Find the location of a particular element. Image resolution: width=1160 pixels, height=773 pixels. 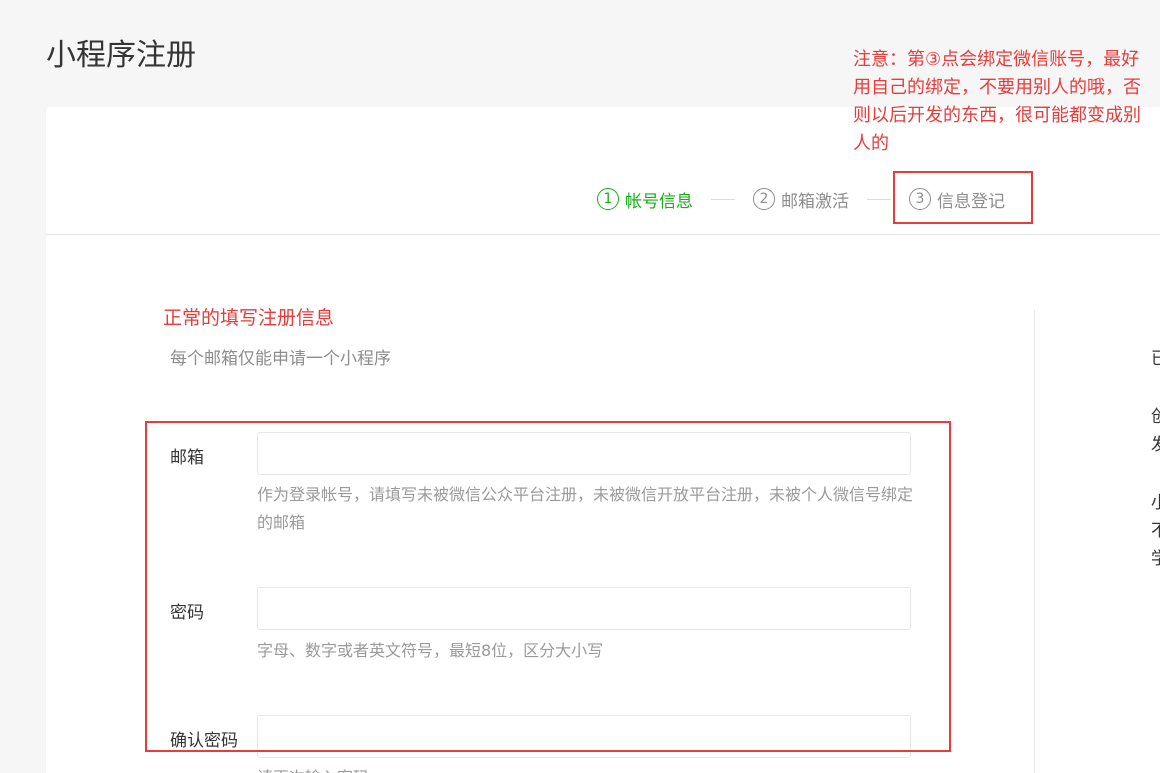

step-label: 邮箱激活 is located at coordinates (815, 201).